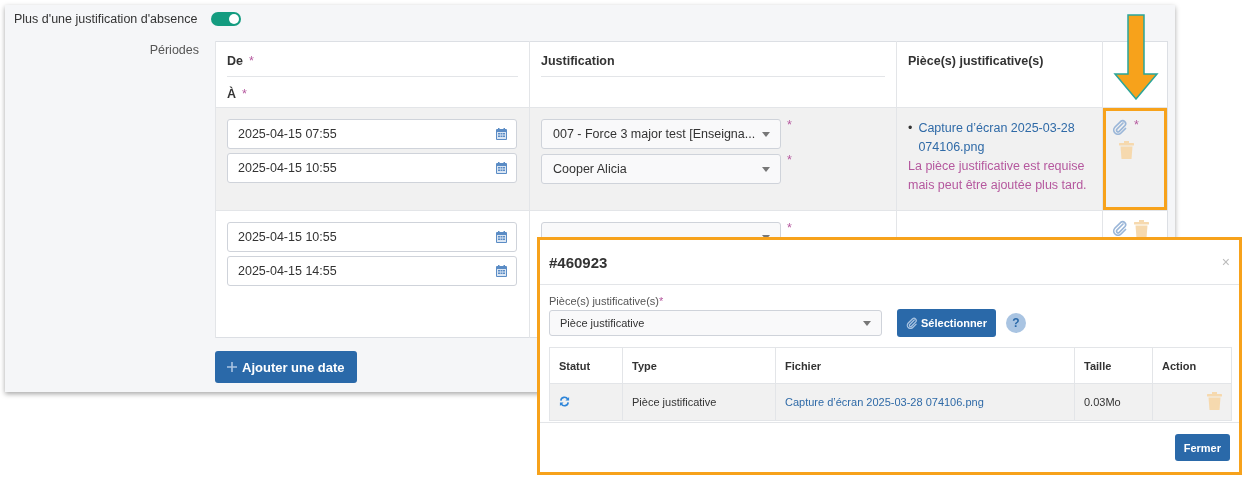 This screenshot has width=1248, height=483. I want to click on column-header: Action, so click(1179, 365).